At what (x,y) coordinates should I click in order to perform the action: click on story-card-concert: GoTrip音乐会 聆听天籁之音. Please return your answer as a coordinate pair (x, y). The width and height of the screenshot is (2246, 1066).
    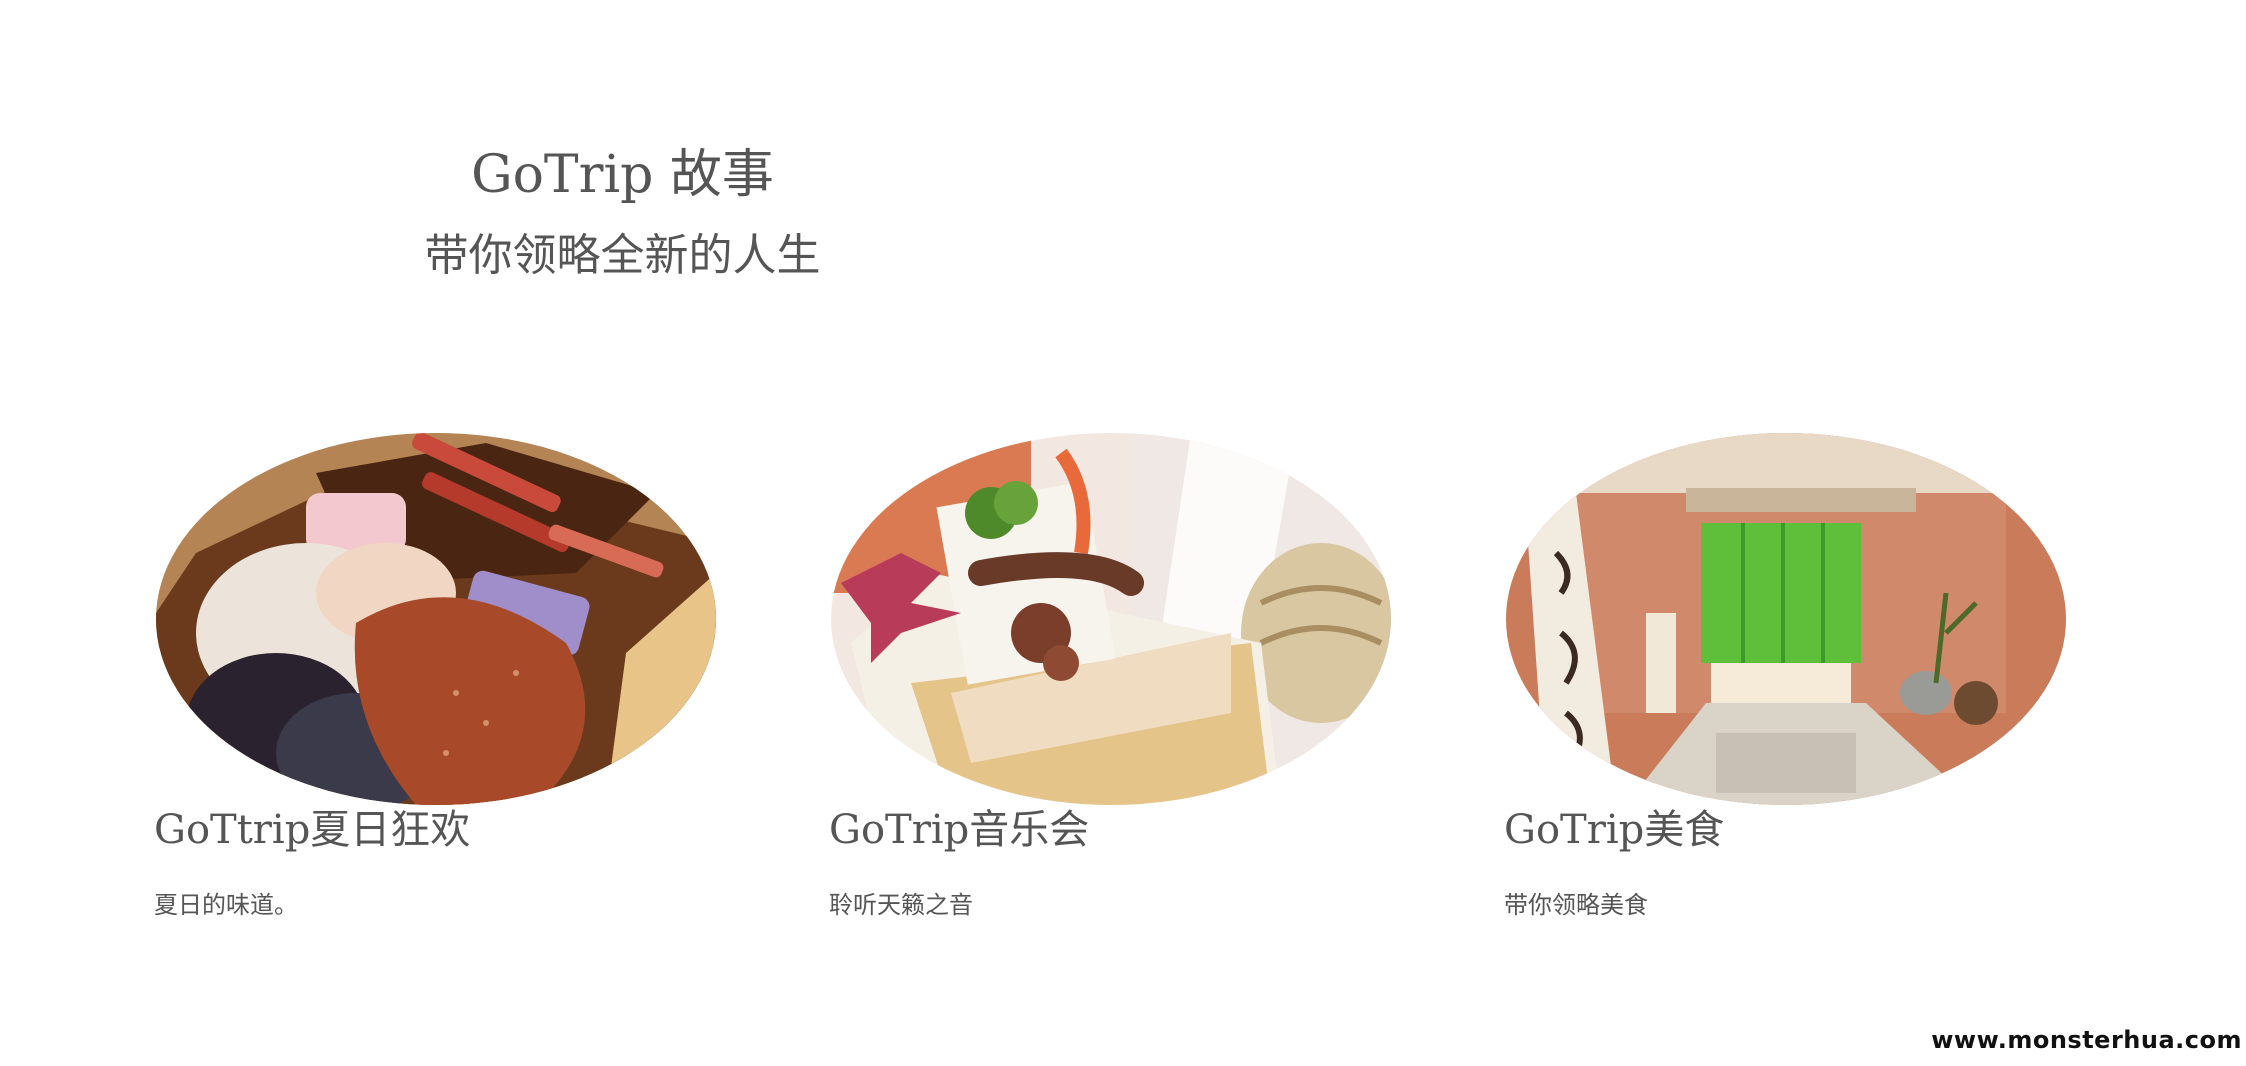
    Looking at the image, I should click on (1129, 676).